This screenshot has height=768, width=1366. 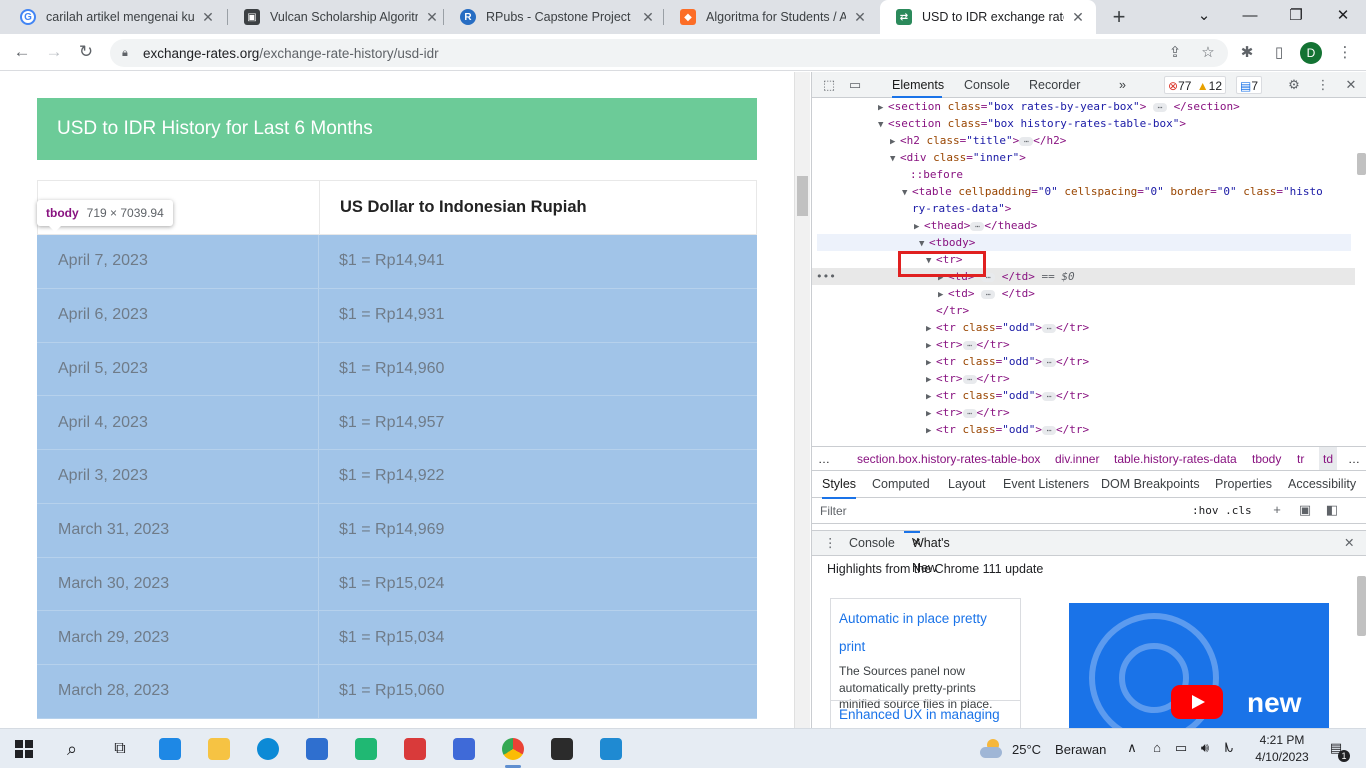 I want to click on vscode-icon, so click(x=611, y=749).